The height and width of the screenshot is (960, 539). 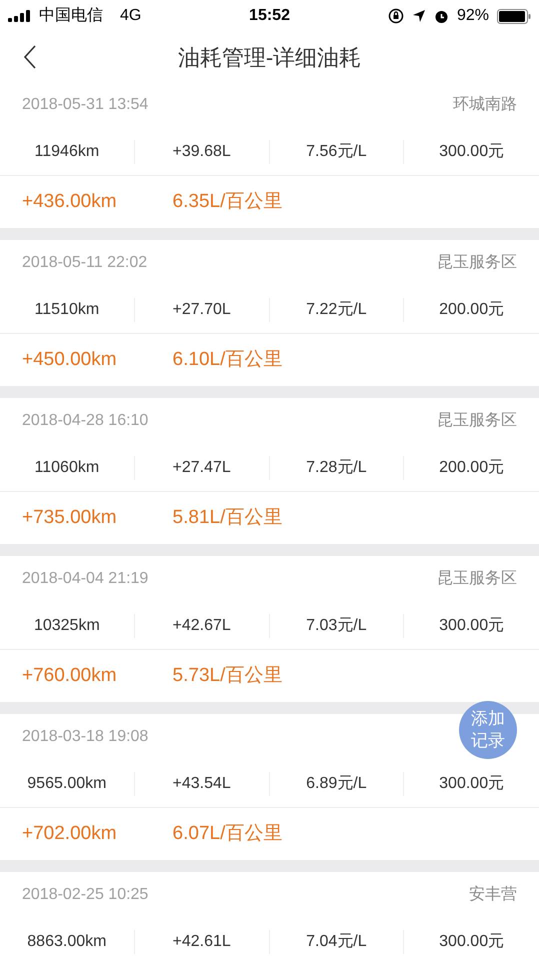 I want to click on record-distance: +702.00km, so click(x=69, y=834).